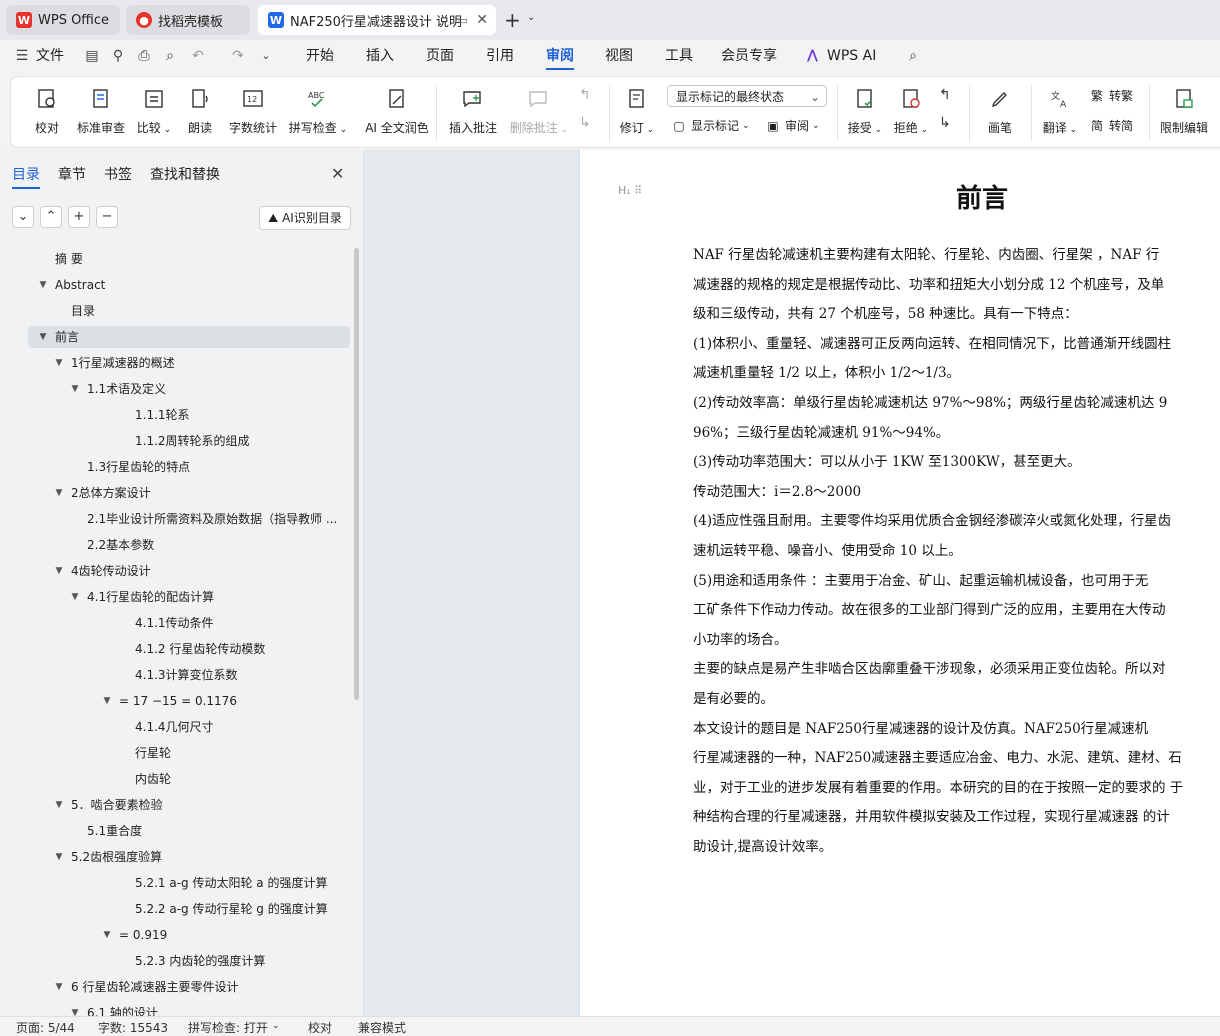 The image size is (1220, 1036). I want to click on menu-page: 页面, so click(440, 56).